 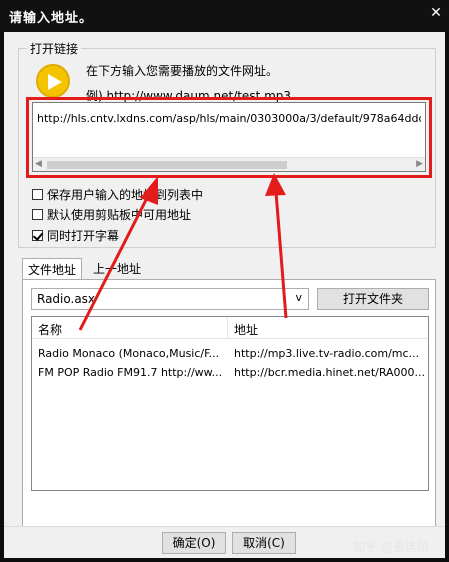 What do you see at coordinates (436, 13) in the screenshot?
I see `close-icon: ✕` at bounding box center [436, 13].